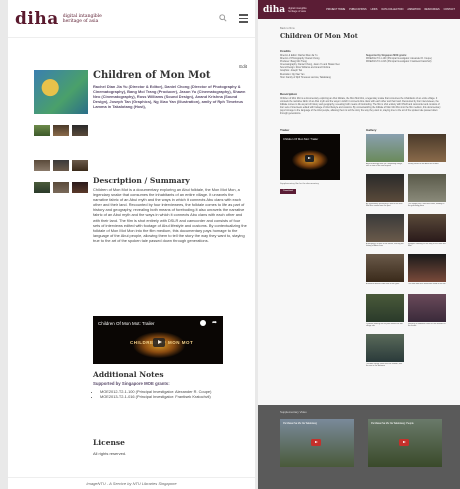 This screenshot has height=489, width=460. What do you see at coordinates (285, 130) in the screenshot?
I see `trailer-heading: Trailer` at bounding box center [285, 130].